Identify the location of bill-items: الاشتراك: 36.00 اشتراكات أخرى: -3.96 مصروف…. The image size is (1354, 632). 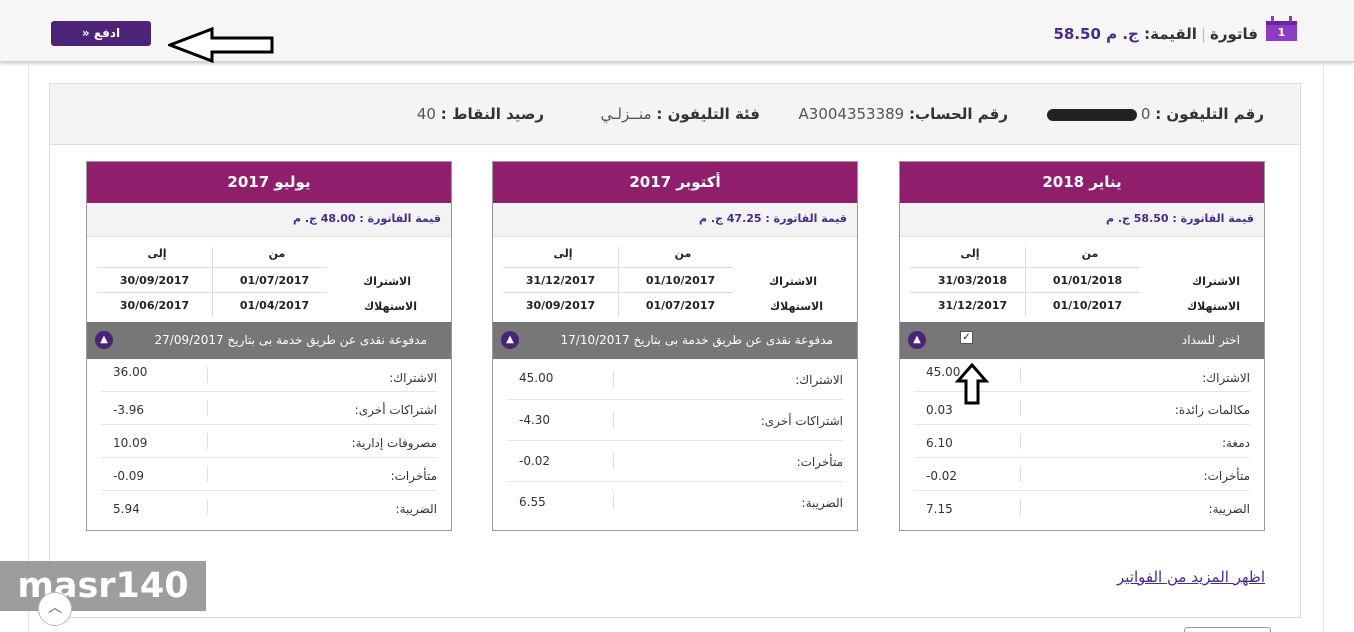
(269, 441).